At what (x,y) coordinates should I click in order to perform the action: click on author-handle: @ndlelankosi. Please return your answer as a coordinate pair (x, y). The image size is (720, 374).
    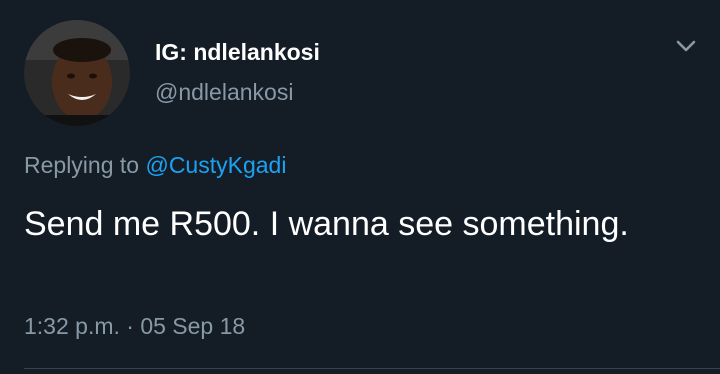
    Looking at the image, I should click on (224, 92).